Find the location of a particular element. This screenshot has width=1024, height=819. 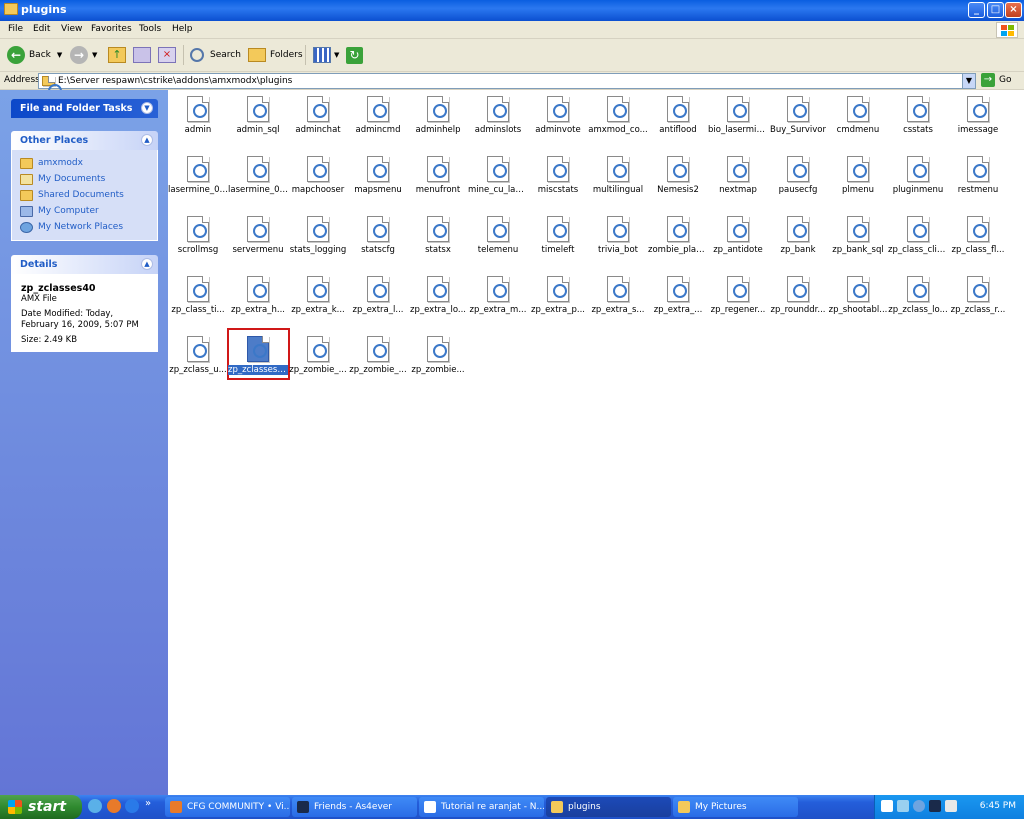

start-button: start is located at coordinates (41, 807).